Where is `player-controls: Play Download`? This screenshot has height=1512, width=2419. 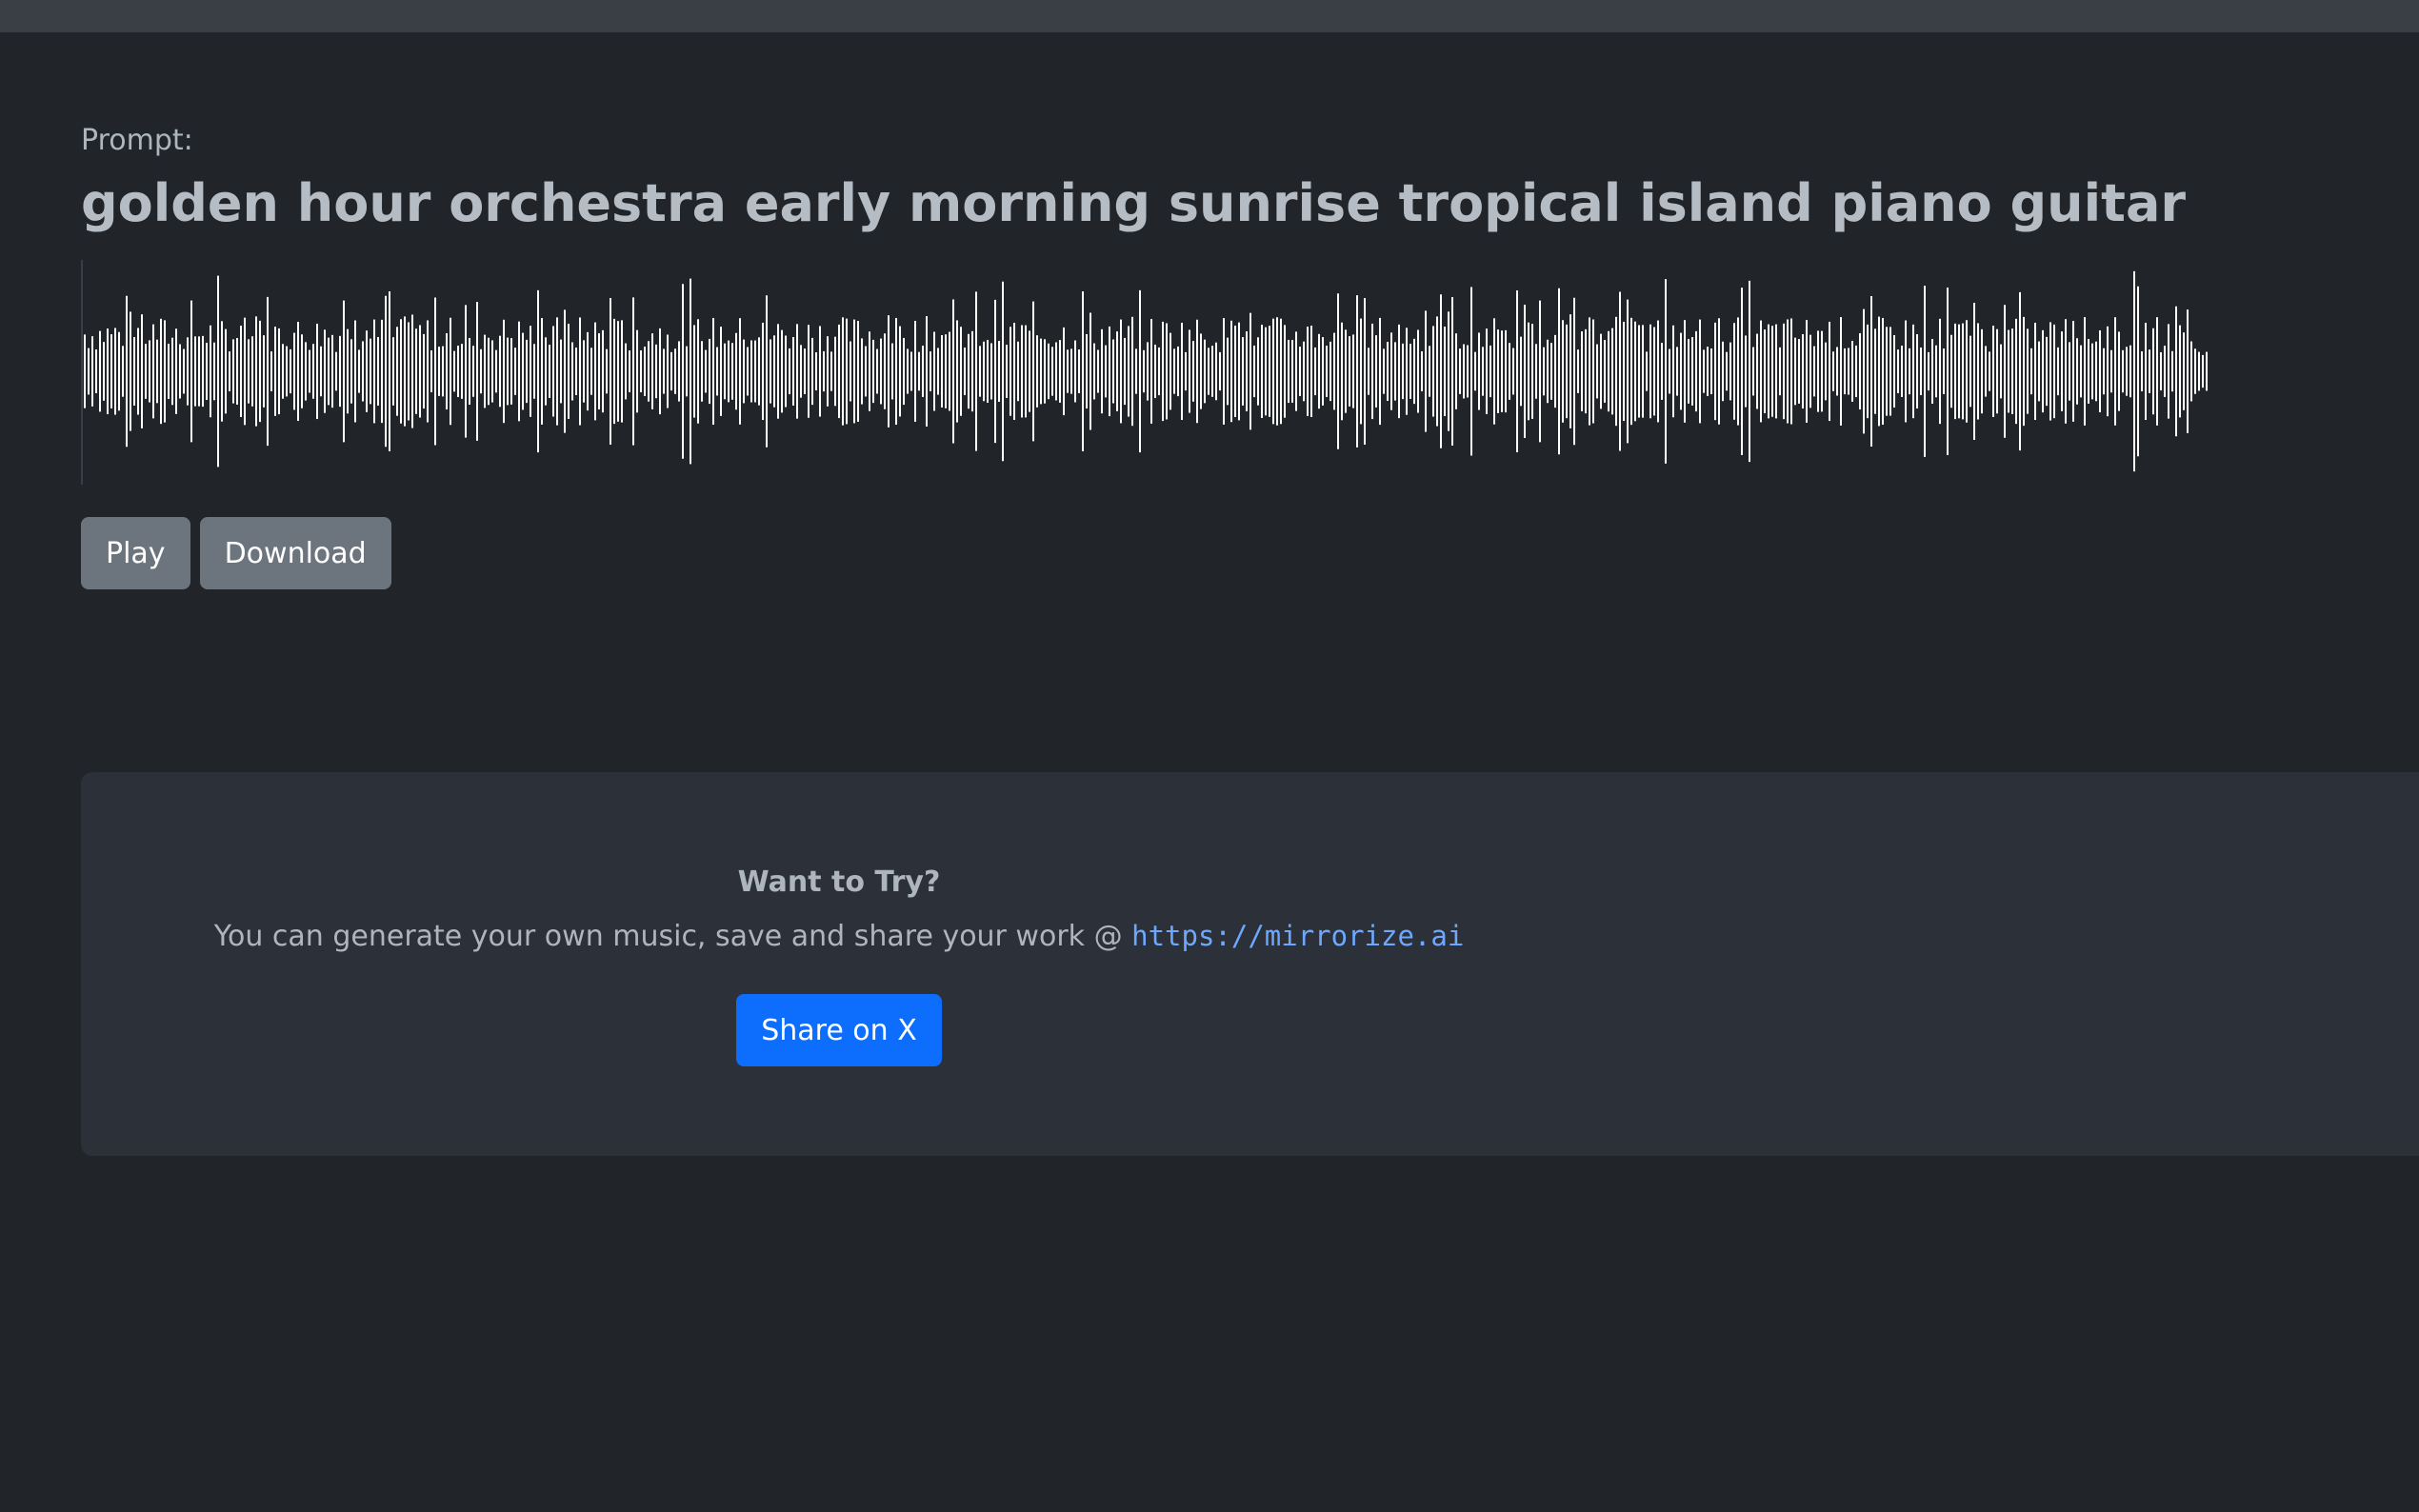
player-controls: Play Download is located at coordinates (236, 553).